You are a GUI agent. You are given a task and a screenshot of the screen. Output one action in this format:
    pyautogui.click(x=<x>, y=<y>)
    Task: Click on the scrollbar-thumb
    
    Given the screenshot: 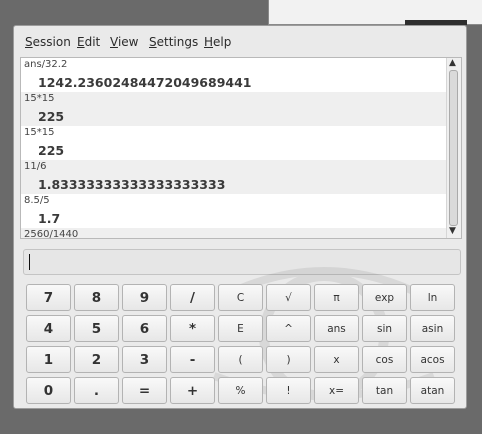 What is the action you would take?
    pyautogui.click(x=453, y=148)
    